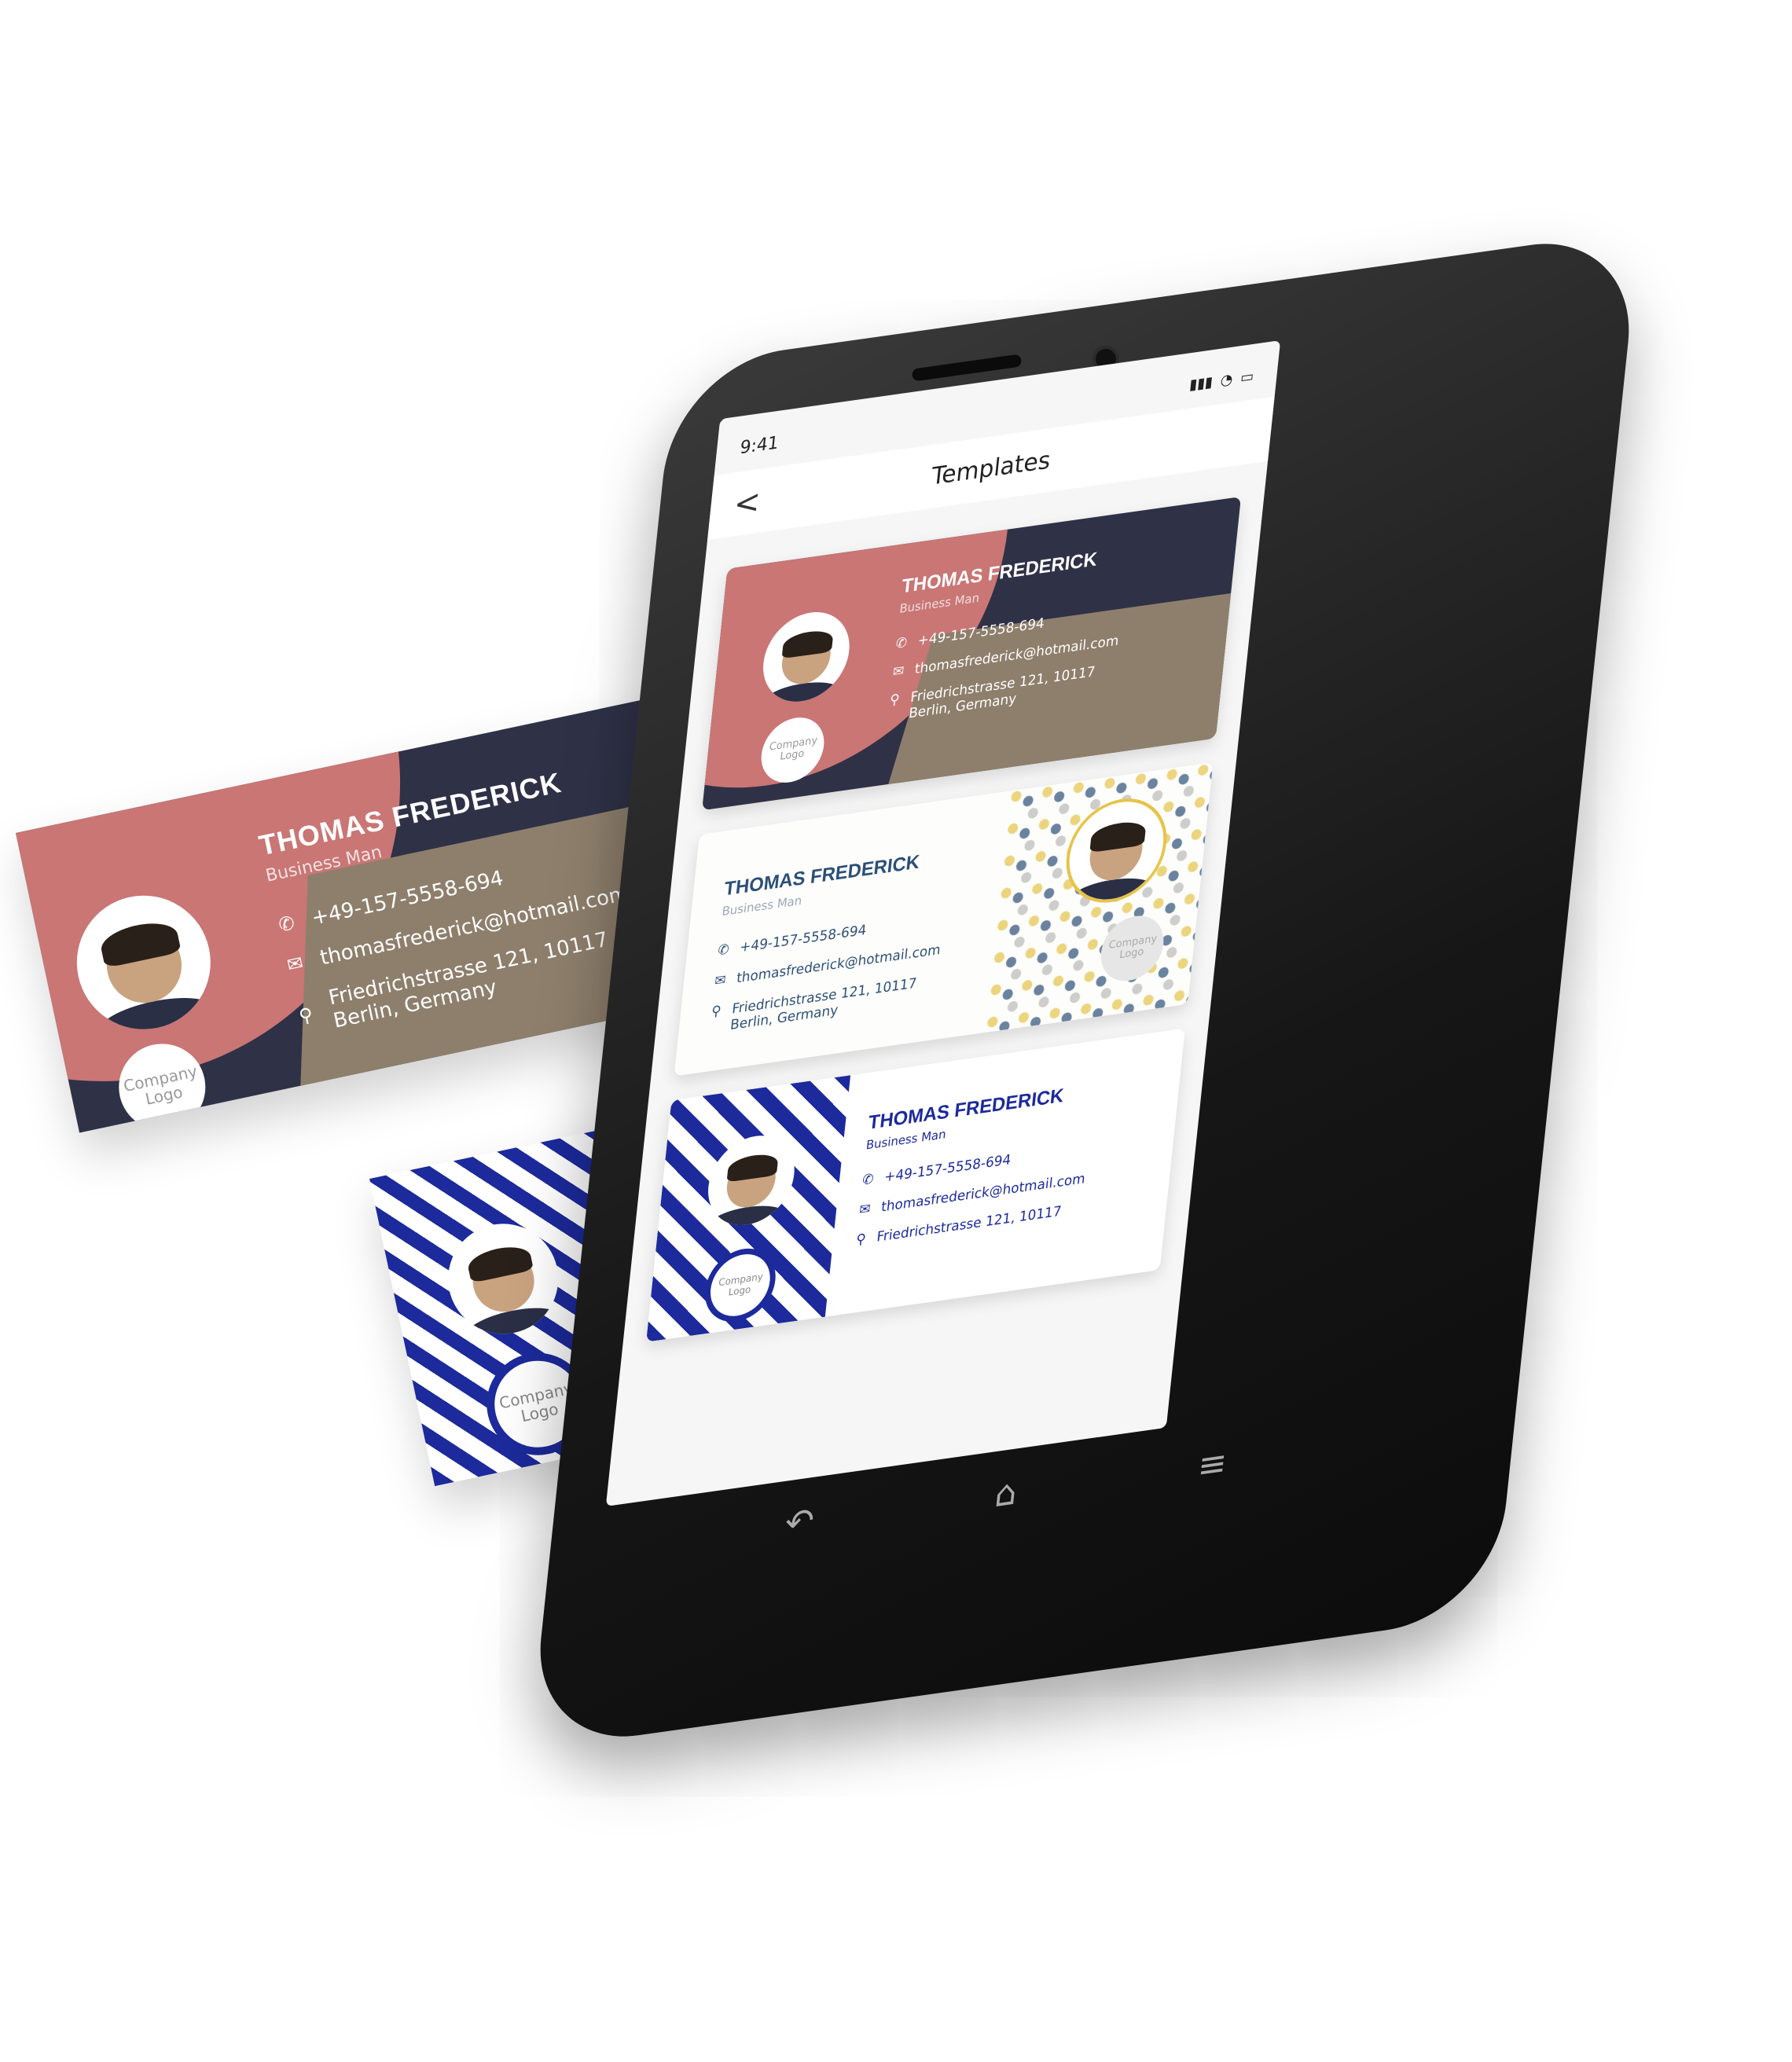 The image size is (1792, 2062). Describe the element at coordinates (1212, 1463) in the screenshot. I see `menu-icon: ≡` at that location.